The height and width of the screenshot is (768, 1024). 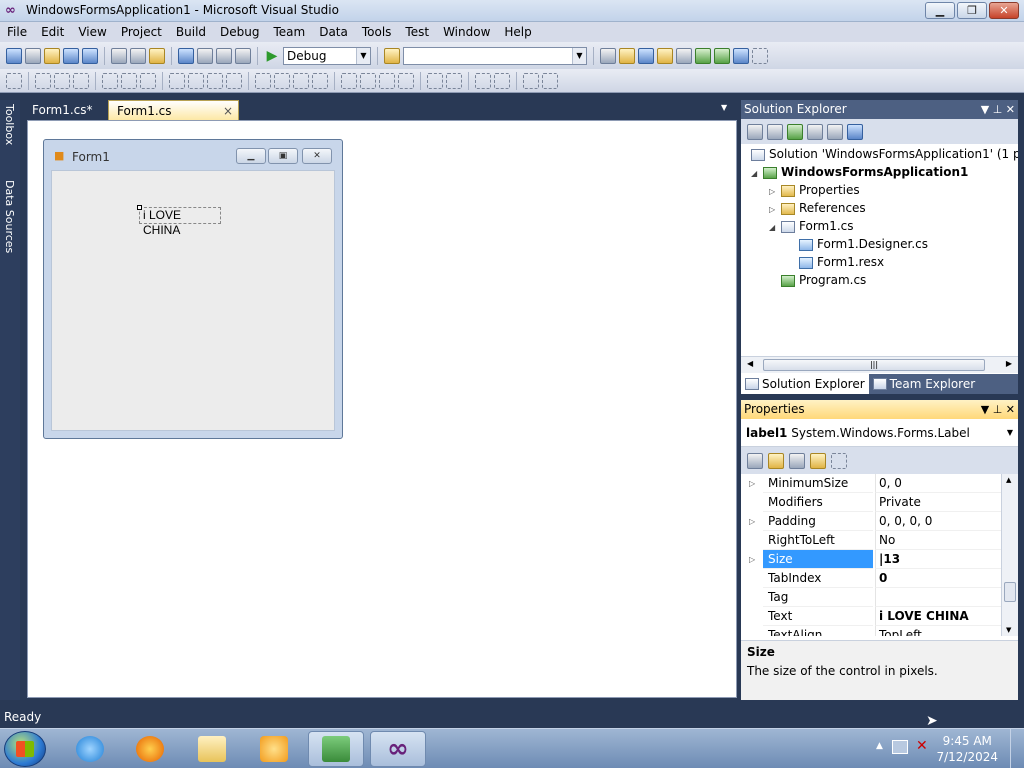 I want to click on property-row-minimumsize: ▷ MinimumSize 0, 0, so click(x=871, y=483).